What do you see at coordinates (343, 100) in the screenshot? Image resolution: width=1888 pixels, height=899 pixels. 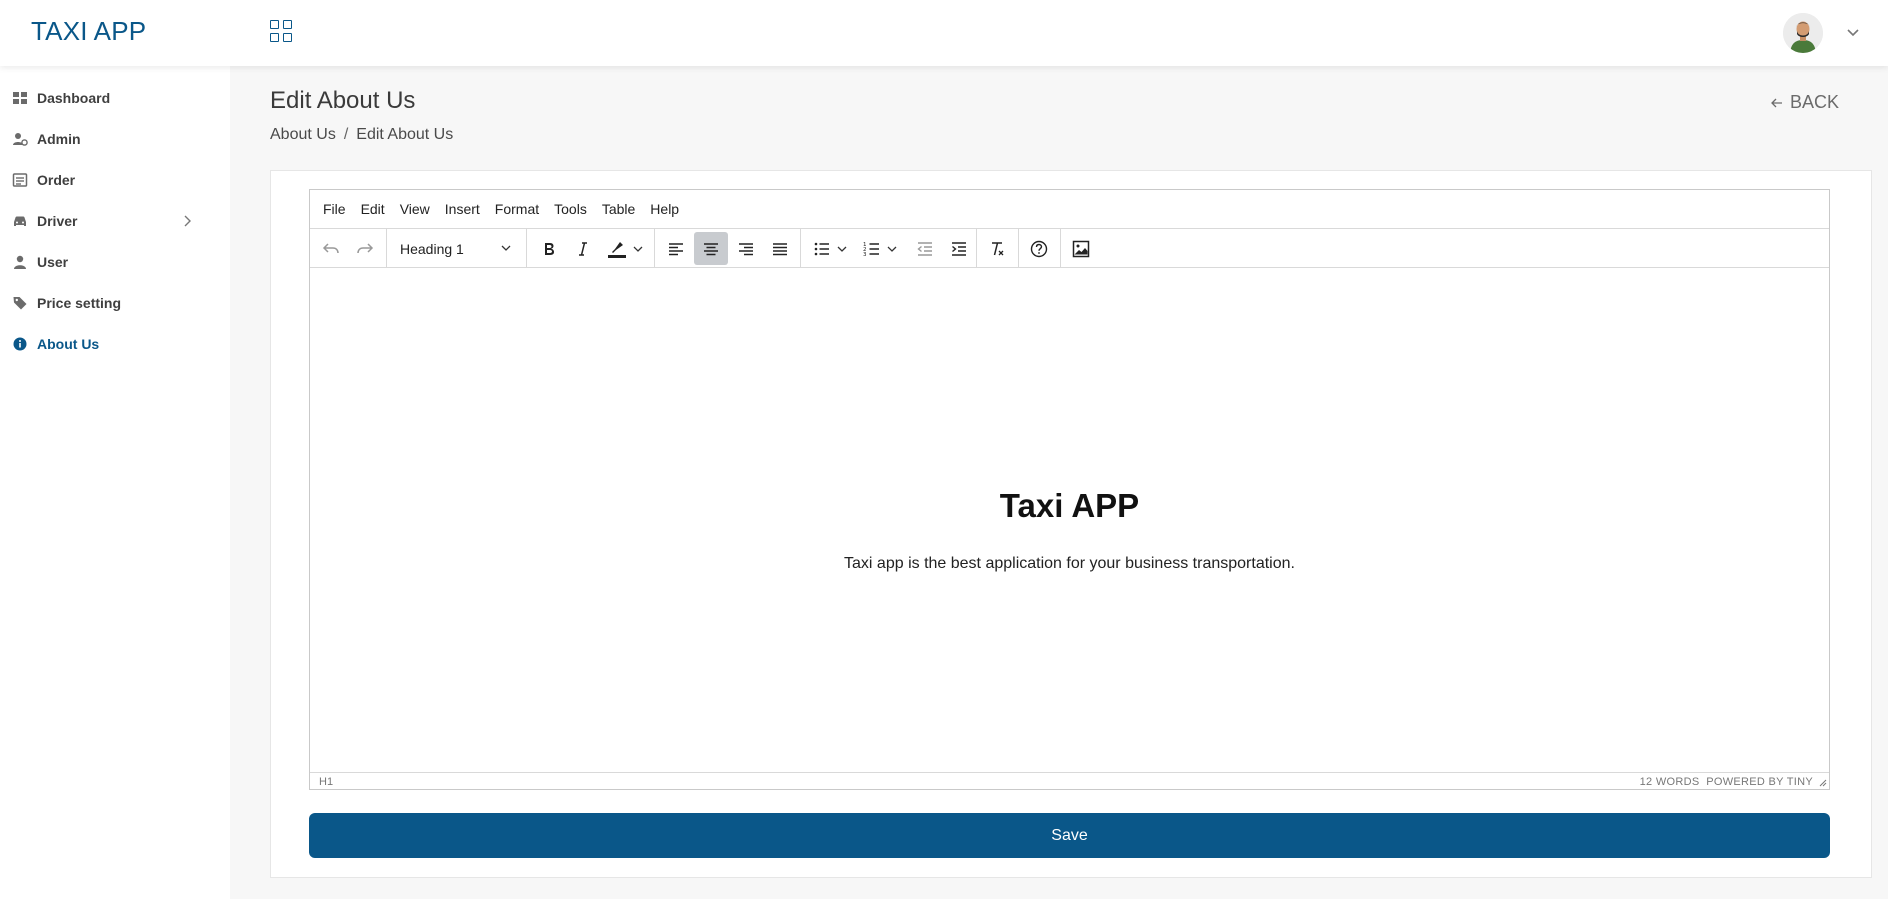 I see `page-title: Edit About Us` at bounding box center [343, 100].